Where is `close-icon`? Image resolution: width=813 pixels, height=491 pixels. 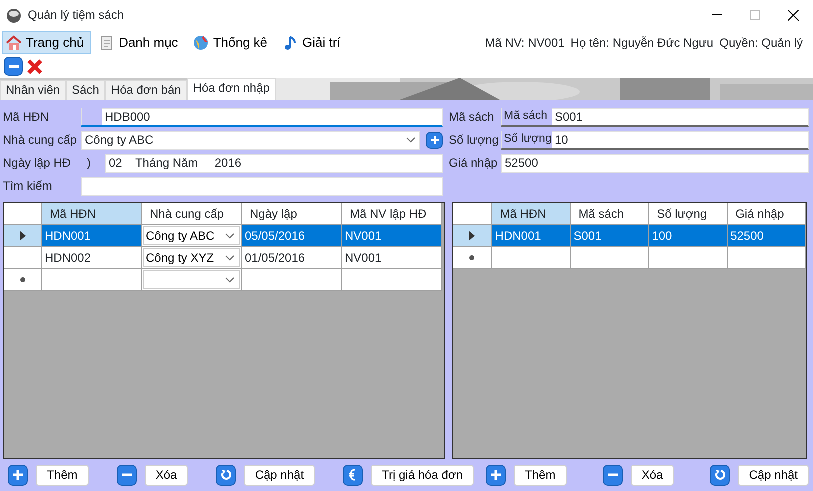
close-icon is located at coordinates (793, 15).